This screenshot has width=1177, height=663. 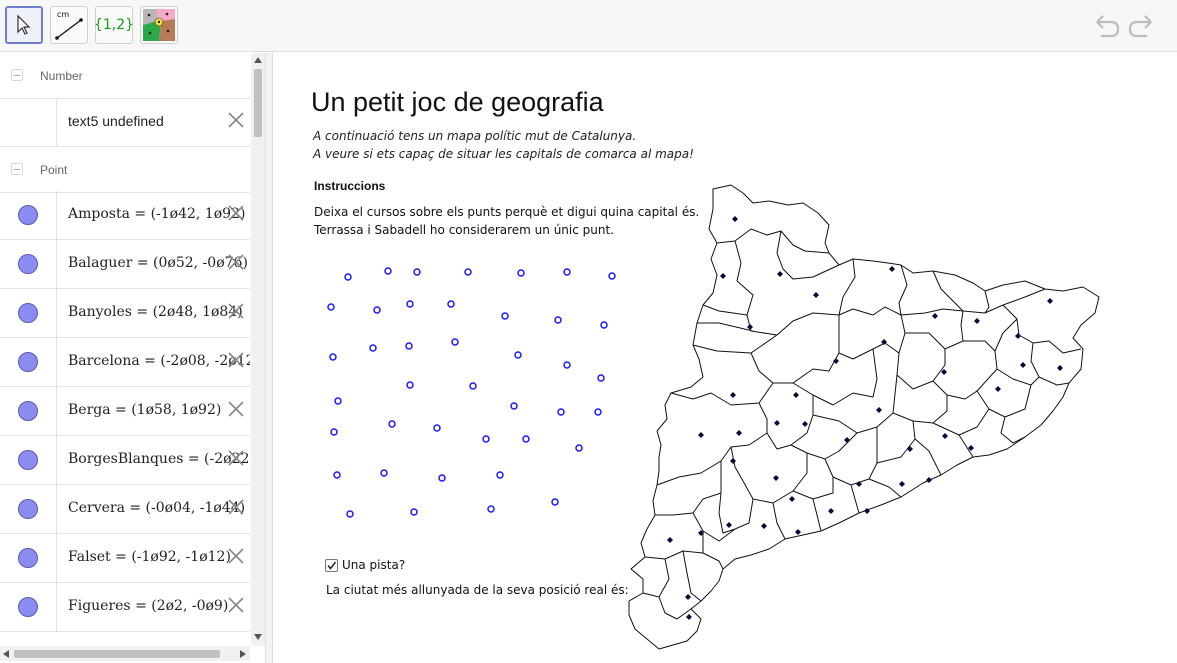 I want to click on algebra-vertical-scrollbar, so click(x=258, y=349).